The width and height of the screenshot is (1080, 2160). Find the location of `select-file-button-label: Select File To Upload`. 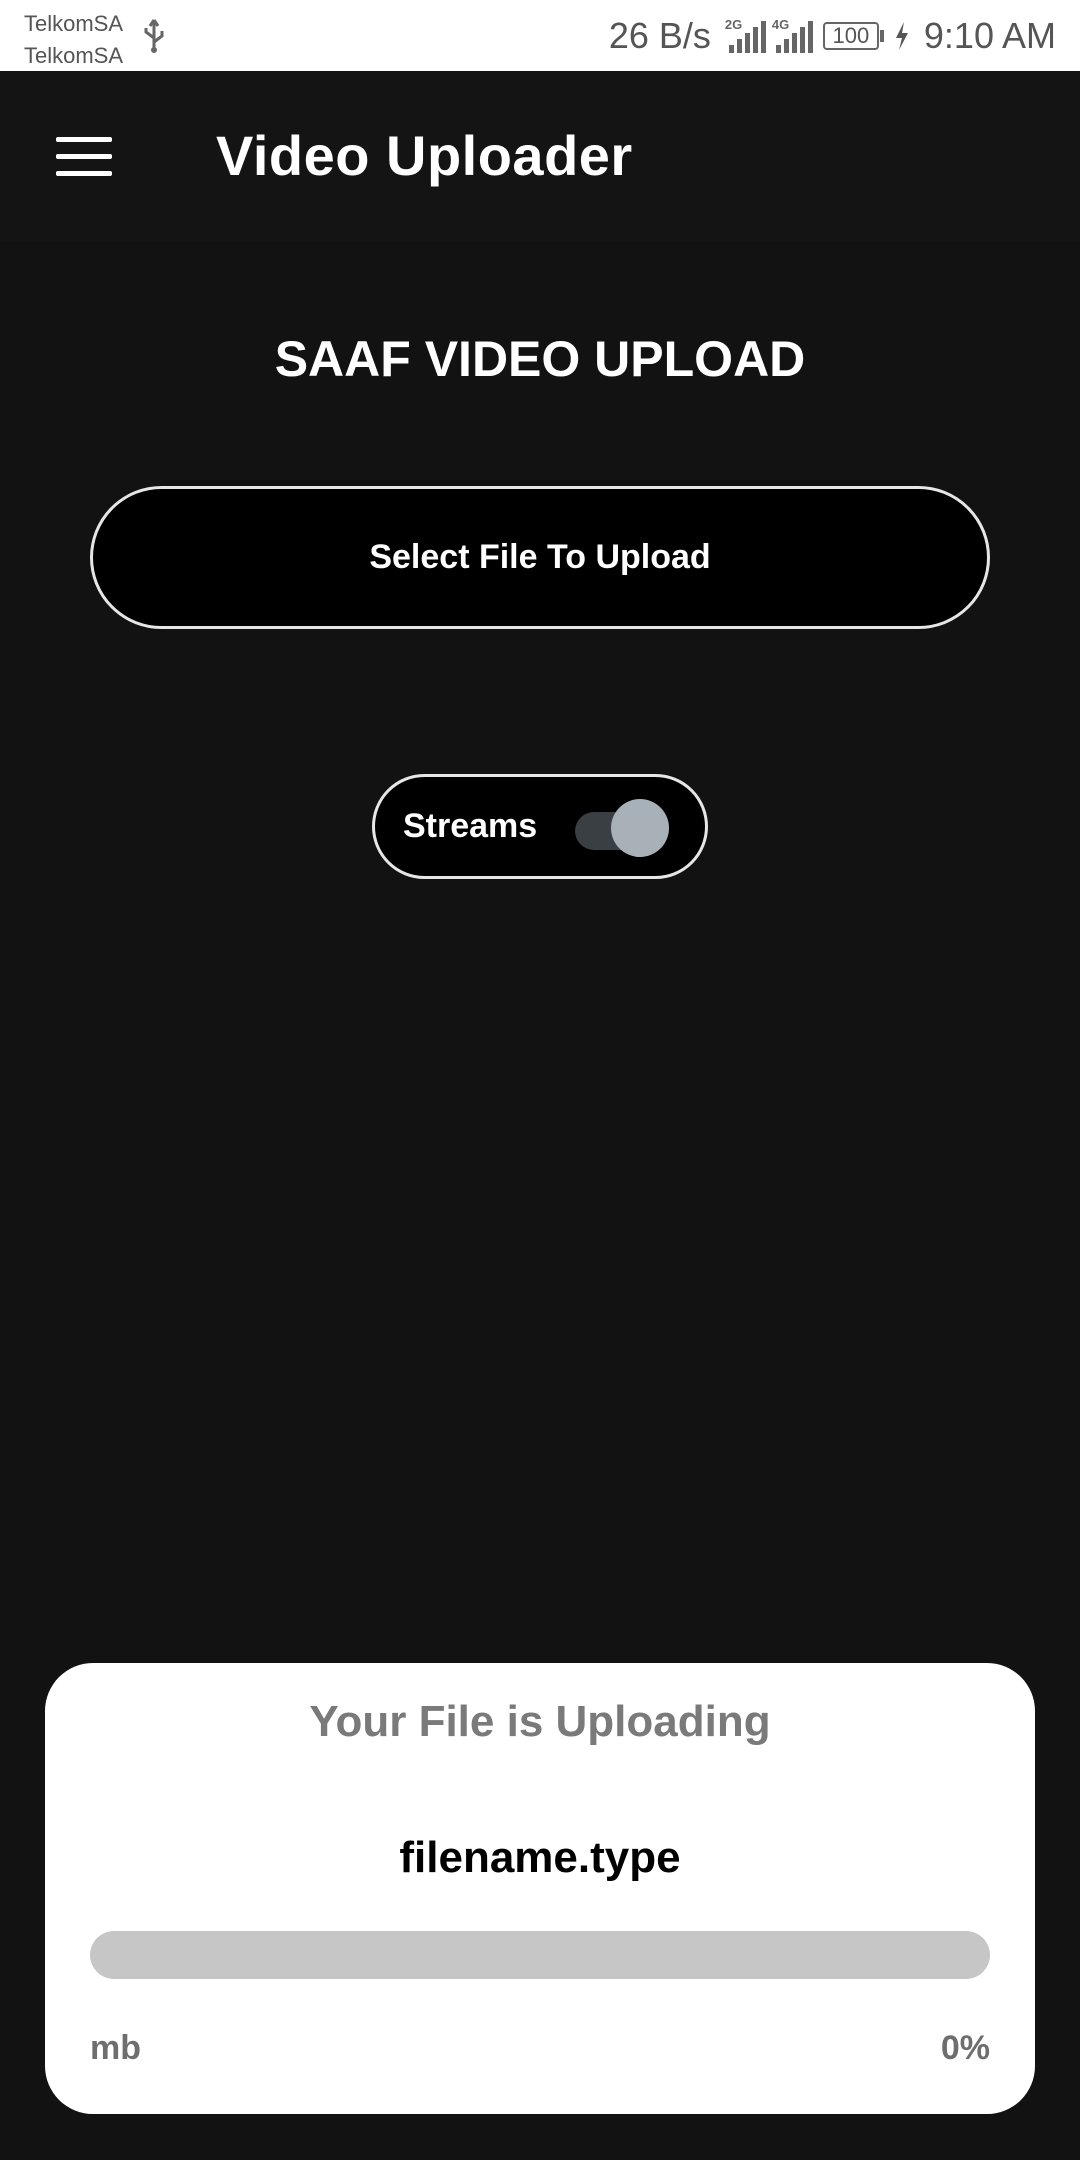

select-file-button-label: Select File To Upload is located at coordinates (540, 557).